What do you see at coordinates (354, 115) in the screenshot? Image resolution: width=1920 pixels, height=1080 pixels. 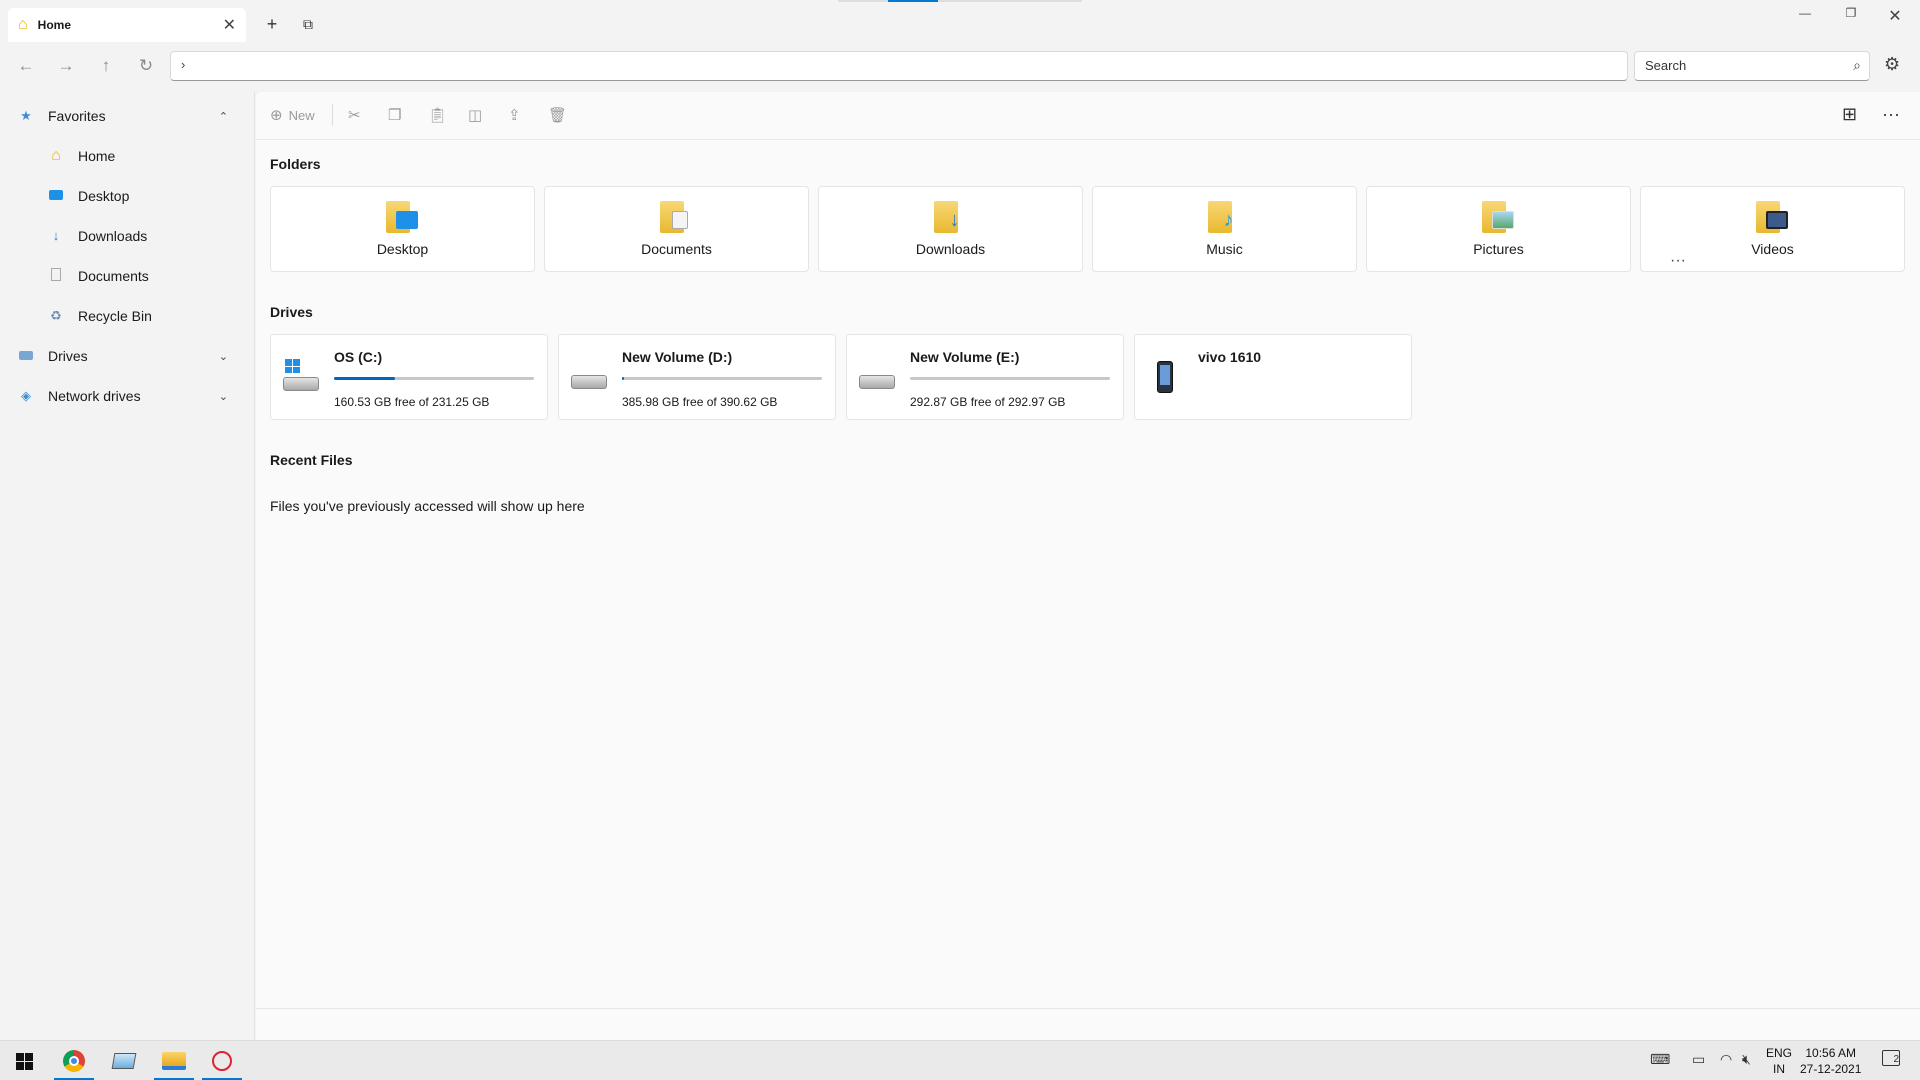 I see `cut-icon: ✂` at bounding box center [354, 115].